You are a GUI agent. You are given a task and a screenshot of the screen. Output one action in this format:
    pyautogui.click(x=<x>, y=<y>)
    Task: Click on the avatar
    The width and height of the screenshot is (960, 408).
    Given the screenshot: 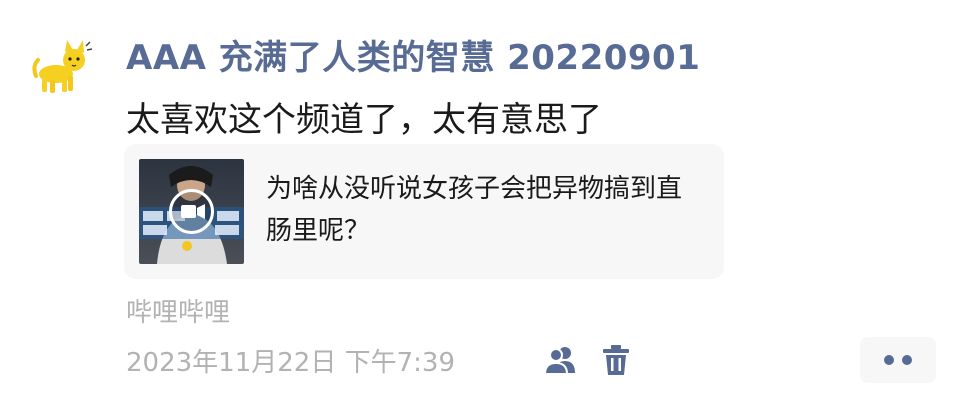 What is the action you would take?
    pyautogui.click(x=62, y=66)
    